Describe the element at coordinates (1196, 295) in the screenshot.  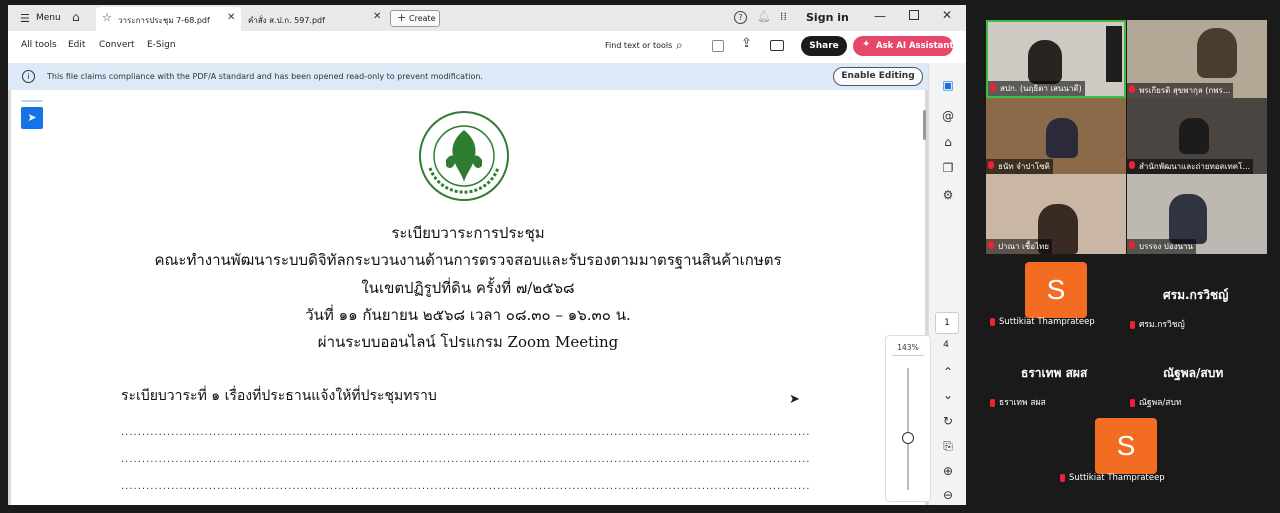
I see `participant-display-name: ศรม.กรวิชญ์` at that location.